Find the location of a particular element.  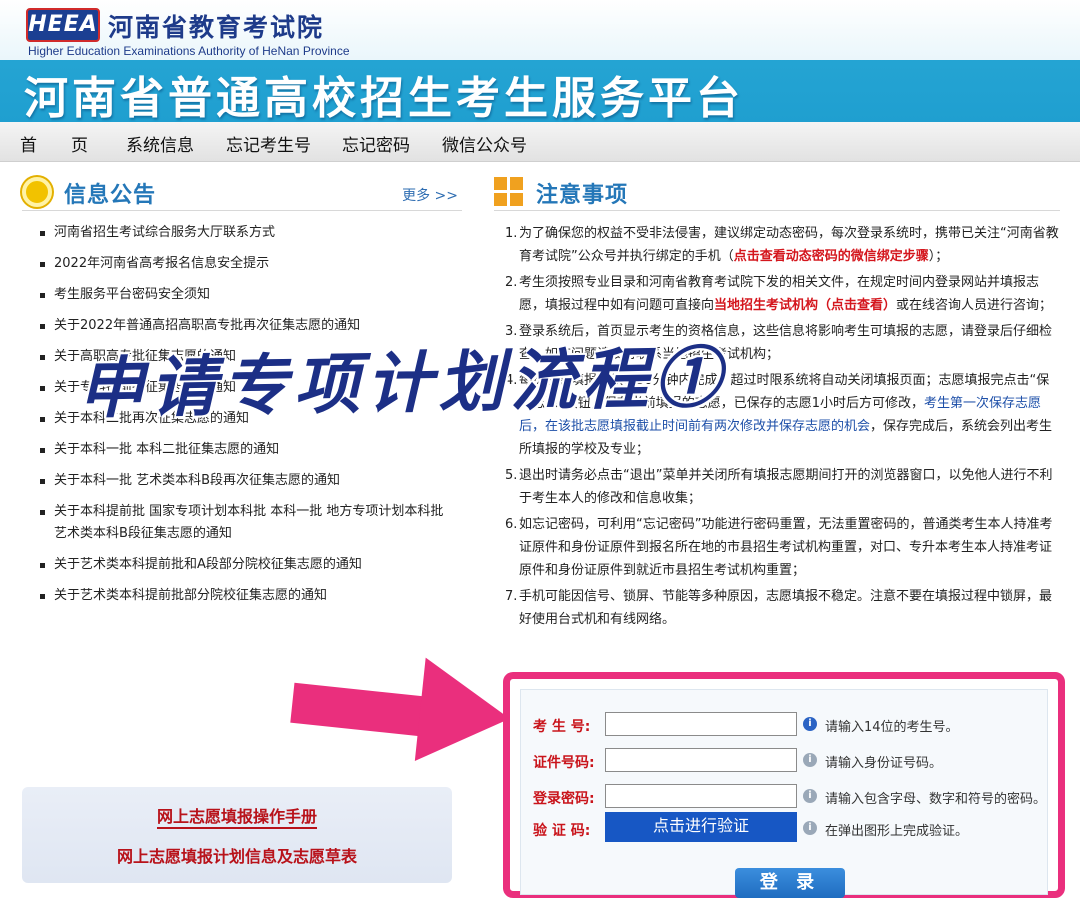

pink-arrow-shaft is located at coordinates (362, 710).